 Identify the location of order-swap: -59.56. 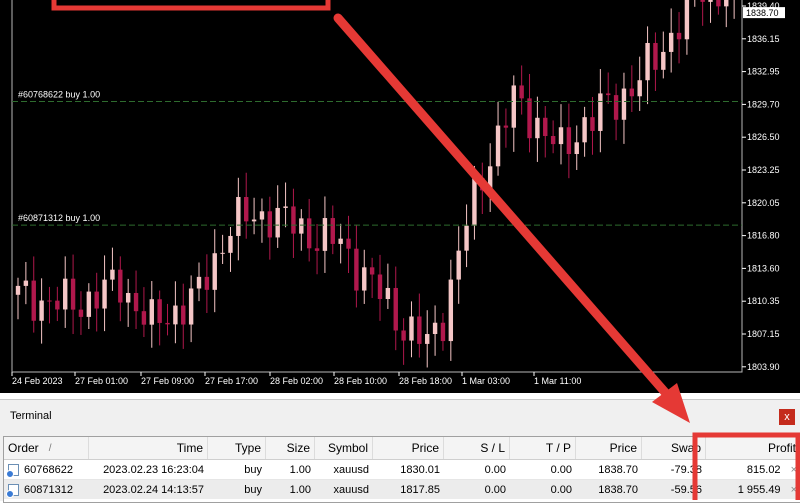
(686, 489).